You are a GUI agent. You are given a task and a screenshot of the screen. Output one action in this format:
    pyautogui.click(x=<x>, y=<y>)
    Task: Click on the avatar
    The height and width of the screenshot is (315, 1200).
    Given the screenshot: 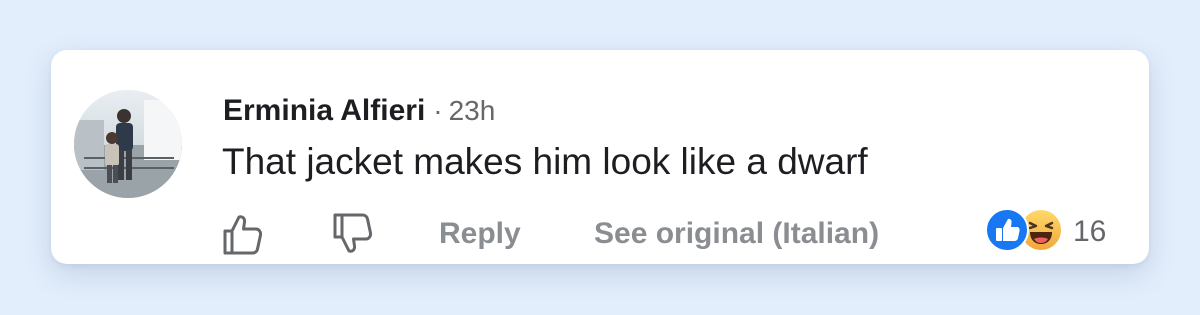 What is the action you would take?
    pyautogui.click(x=128, y=144)
    